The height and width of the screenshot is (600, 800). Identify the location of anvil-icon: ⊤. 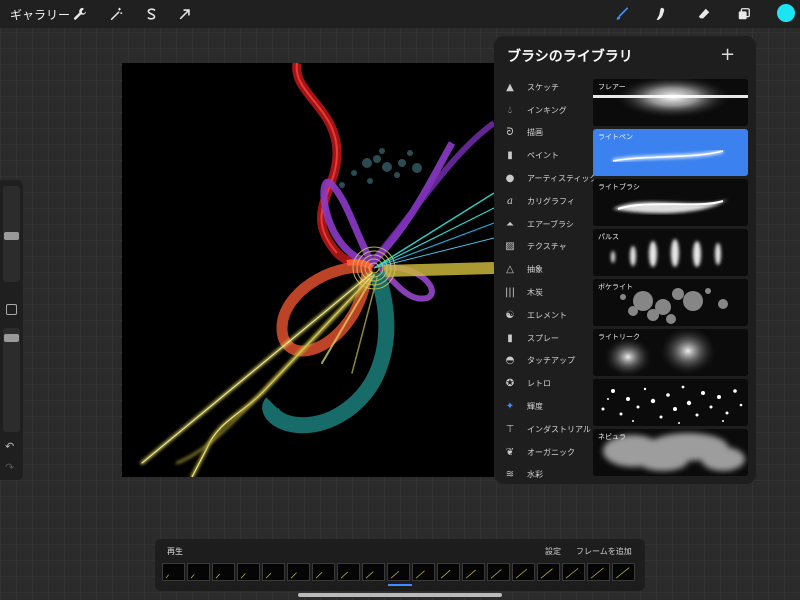
(510, 429).